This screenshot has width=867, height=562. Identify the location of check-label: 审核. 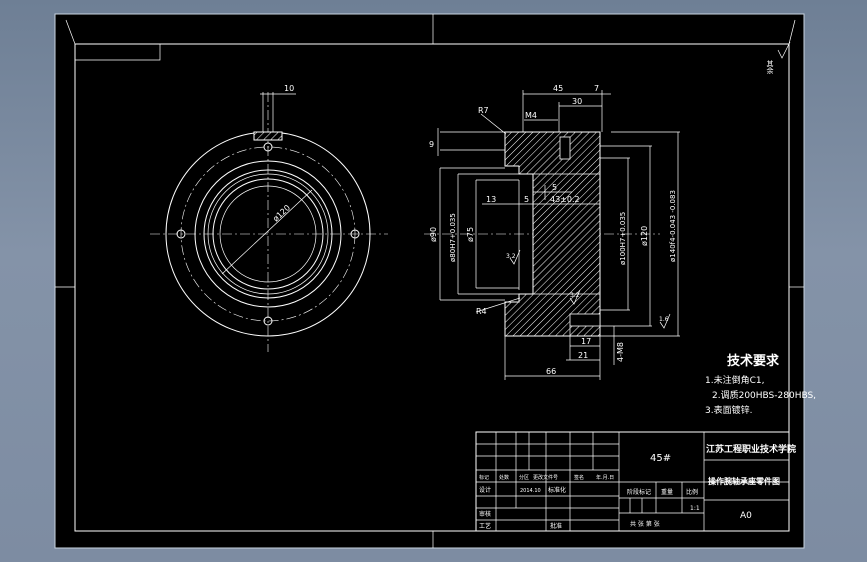
(485, 514).